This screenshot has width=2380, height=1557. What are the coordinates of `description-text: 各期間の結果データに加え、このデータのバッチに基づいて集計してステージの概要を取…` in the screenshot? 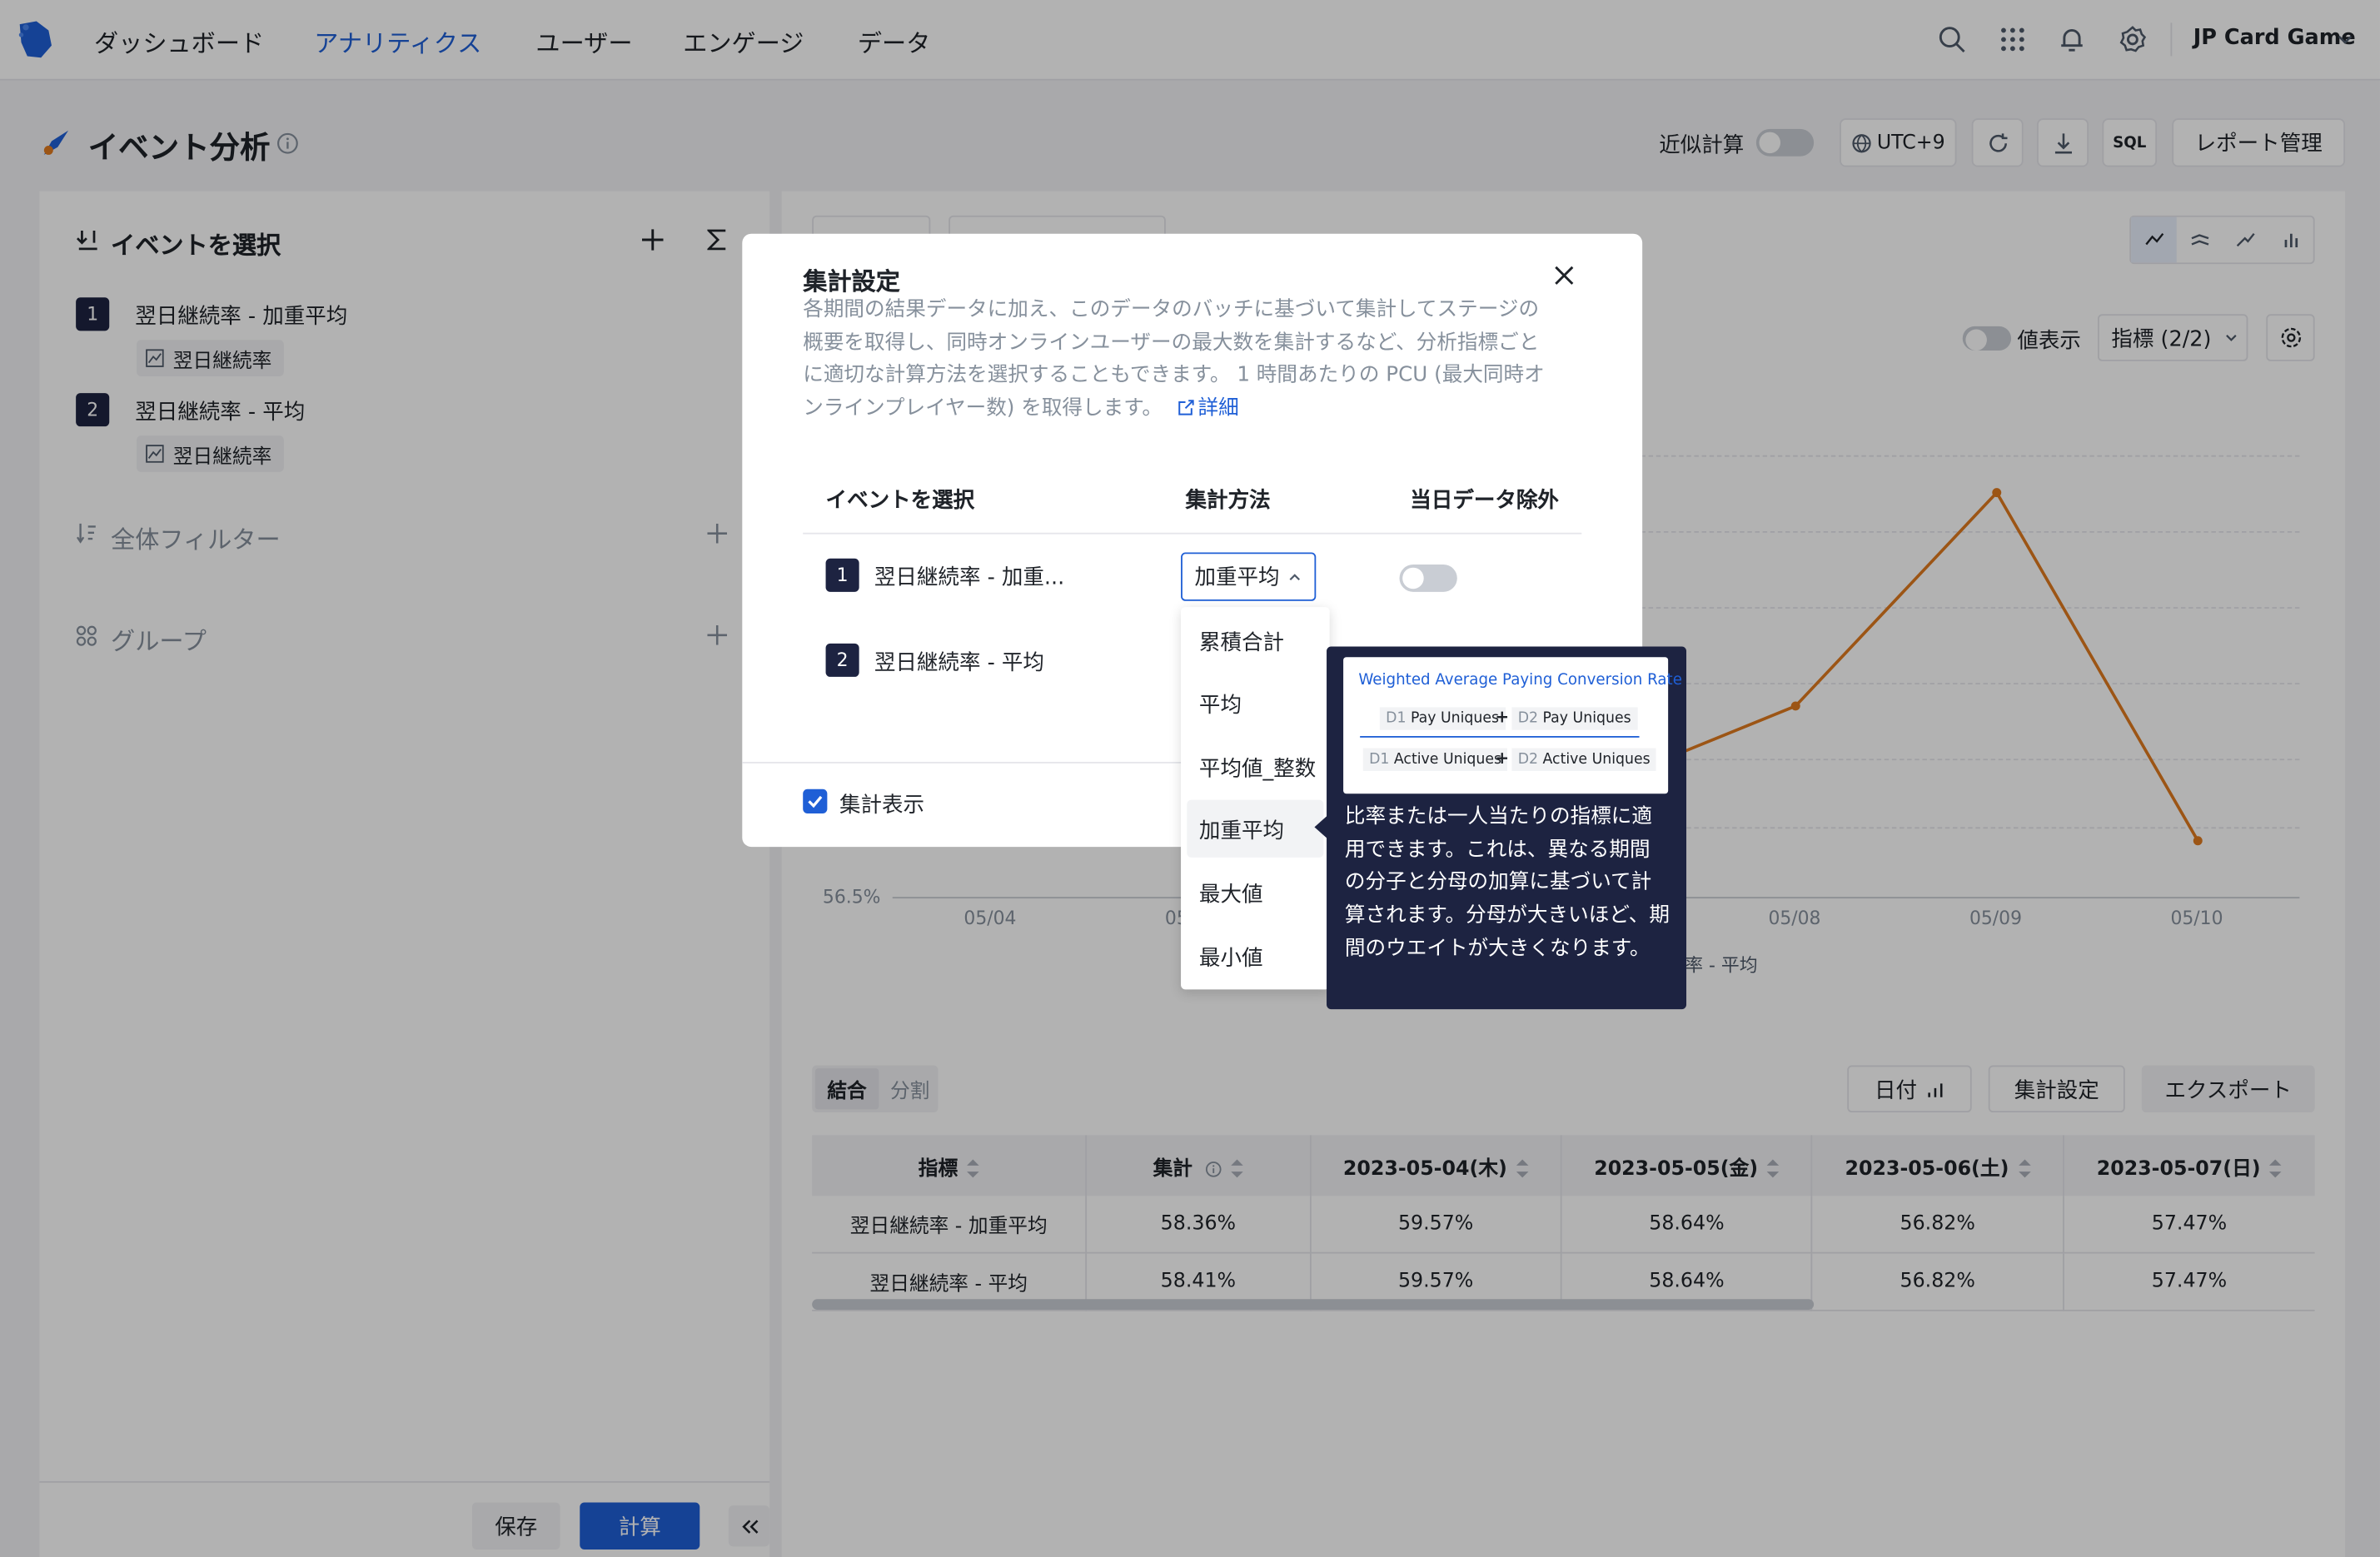 It's located at (1174, 358).